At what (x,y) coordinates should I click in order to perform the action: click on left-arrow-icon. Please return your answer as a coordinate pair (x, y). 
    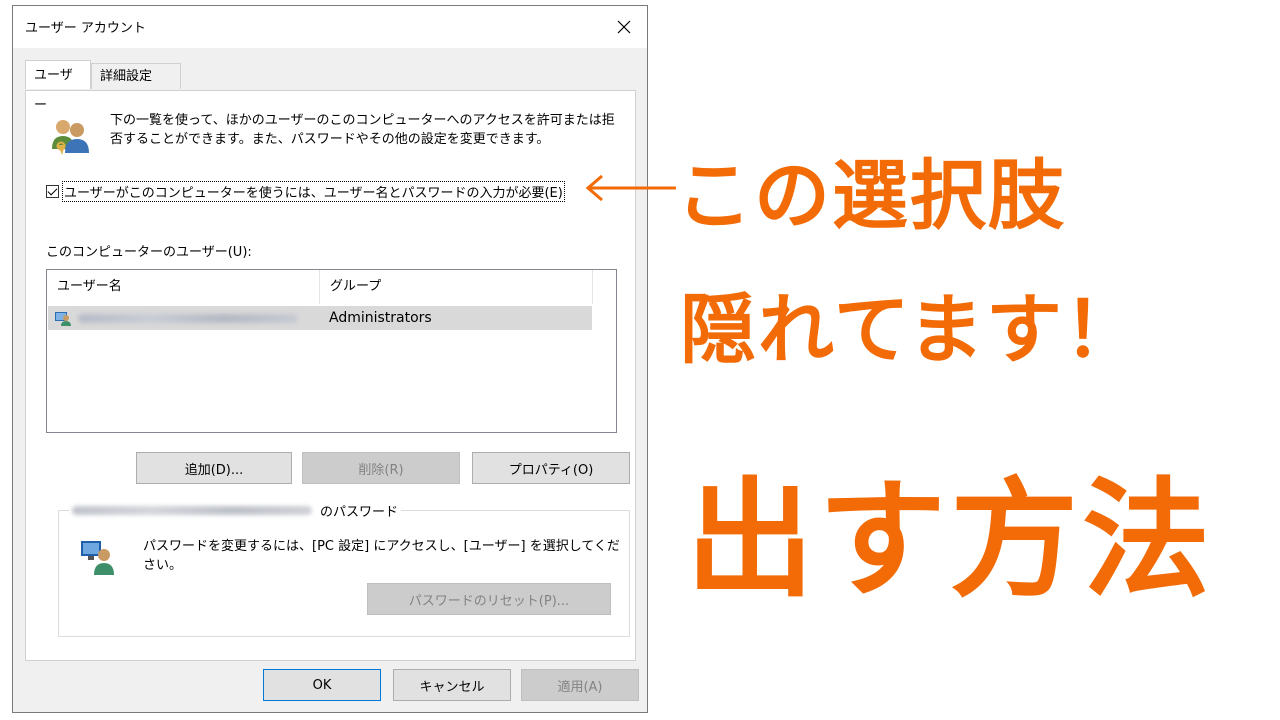
    Looking at the image, I should click on (630, 188).